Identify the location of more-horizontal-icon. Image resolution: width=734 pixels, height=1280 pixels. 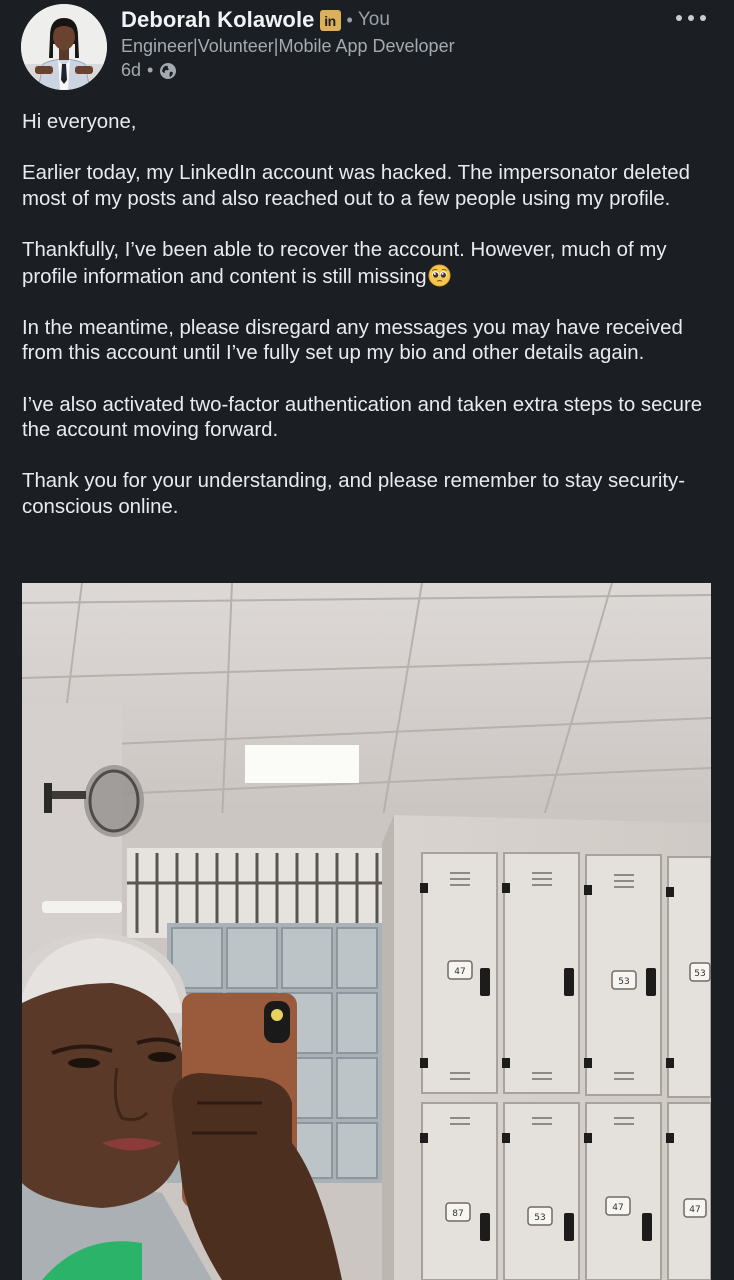
(679, 18).